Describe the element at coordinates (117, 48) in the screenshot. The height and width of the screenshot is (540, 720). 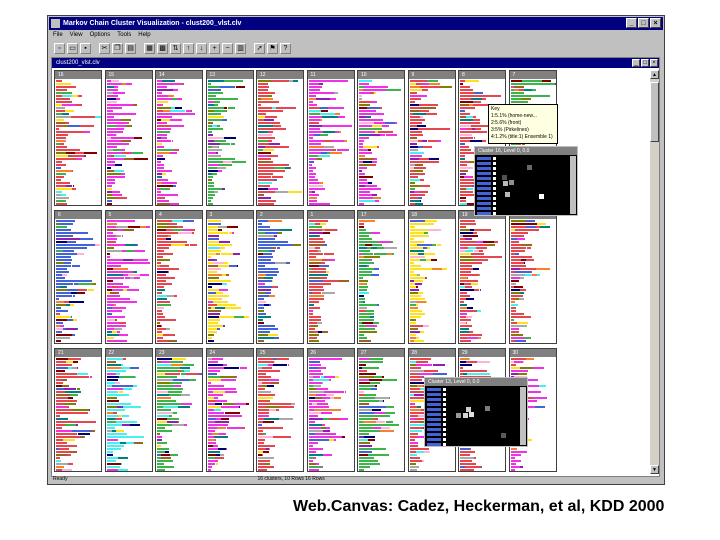
I see `copy-icon: ❐` at that location.